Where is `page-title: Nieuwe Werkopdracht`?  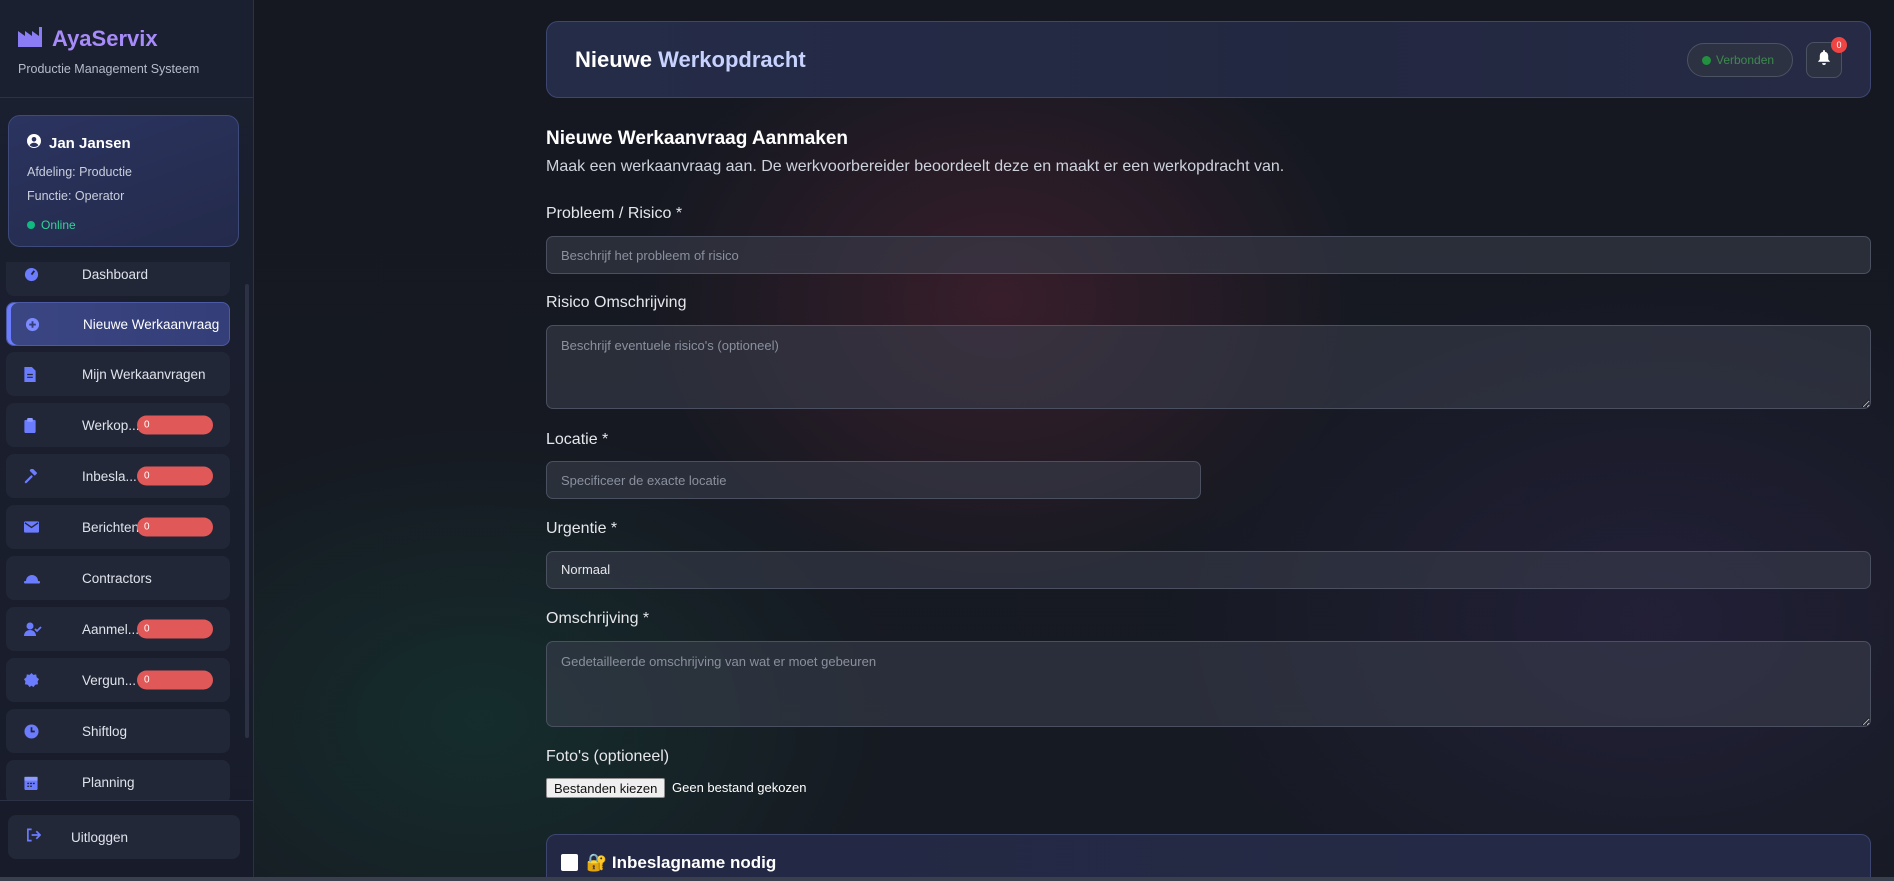
page-title: Nieuwe Werkopdracht is located at coordinates (690, 60).